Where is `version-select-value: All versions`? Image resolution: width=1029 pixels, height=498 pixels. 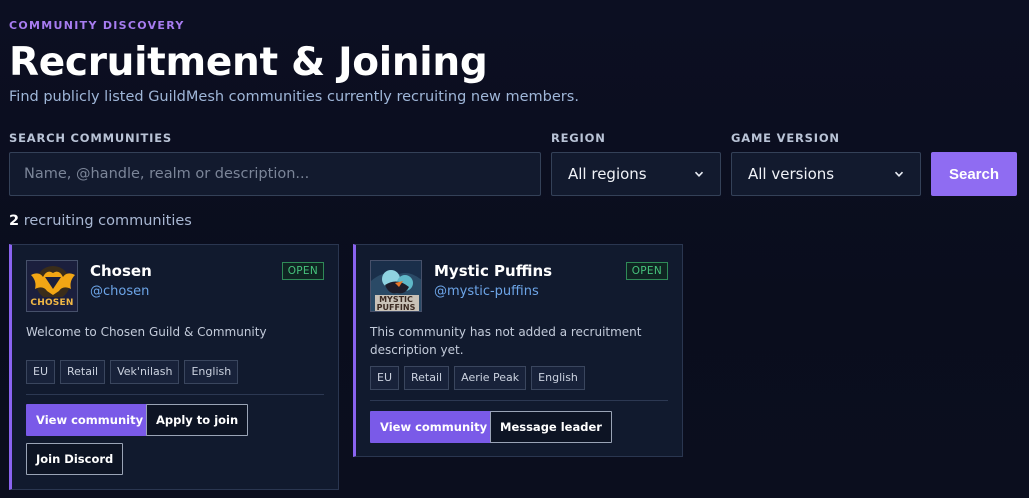 version-select-value: All versions is located at coordinates (791, 174).